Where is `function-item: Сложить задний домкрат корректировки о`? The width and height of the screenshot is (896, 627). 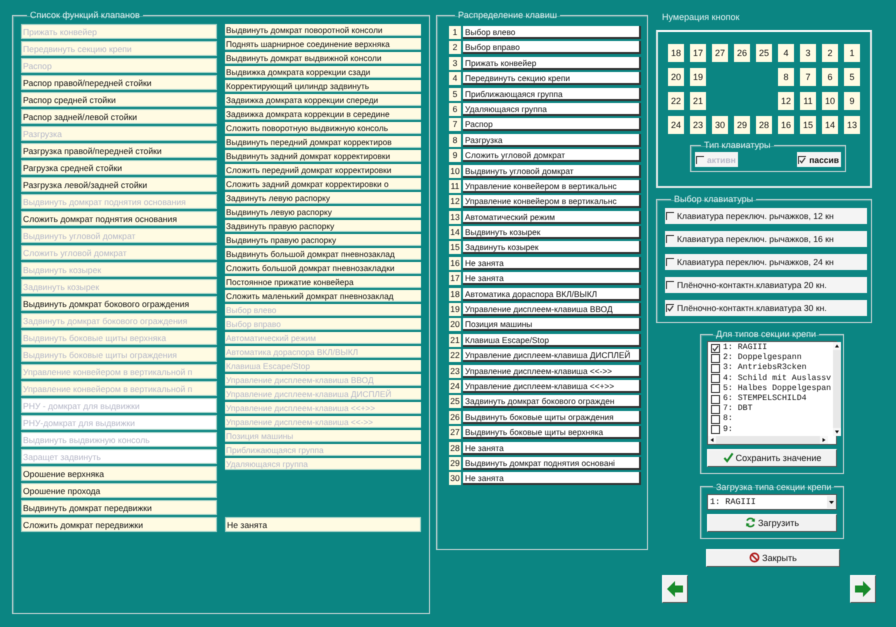
function-item: Сложить задний домкрат корректировки о is located at coordinates (323, 184).